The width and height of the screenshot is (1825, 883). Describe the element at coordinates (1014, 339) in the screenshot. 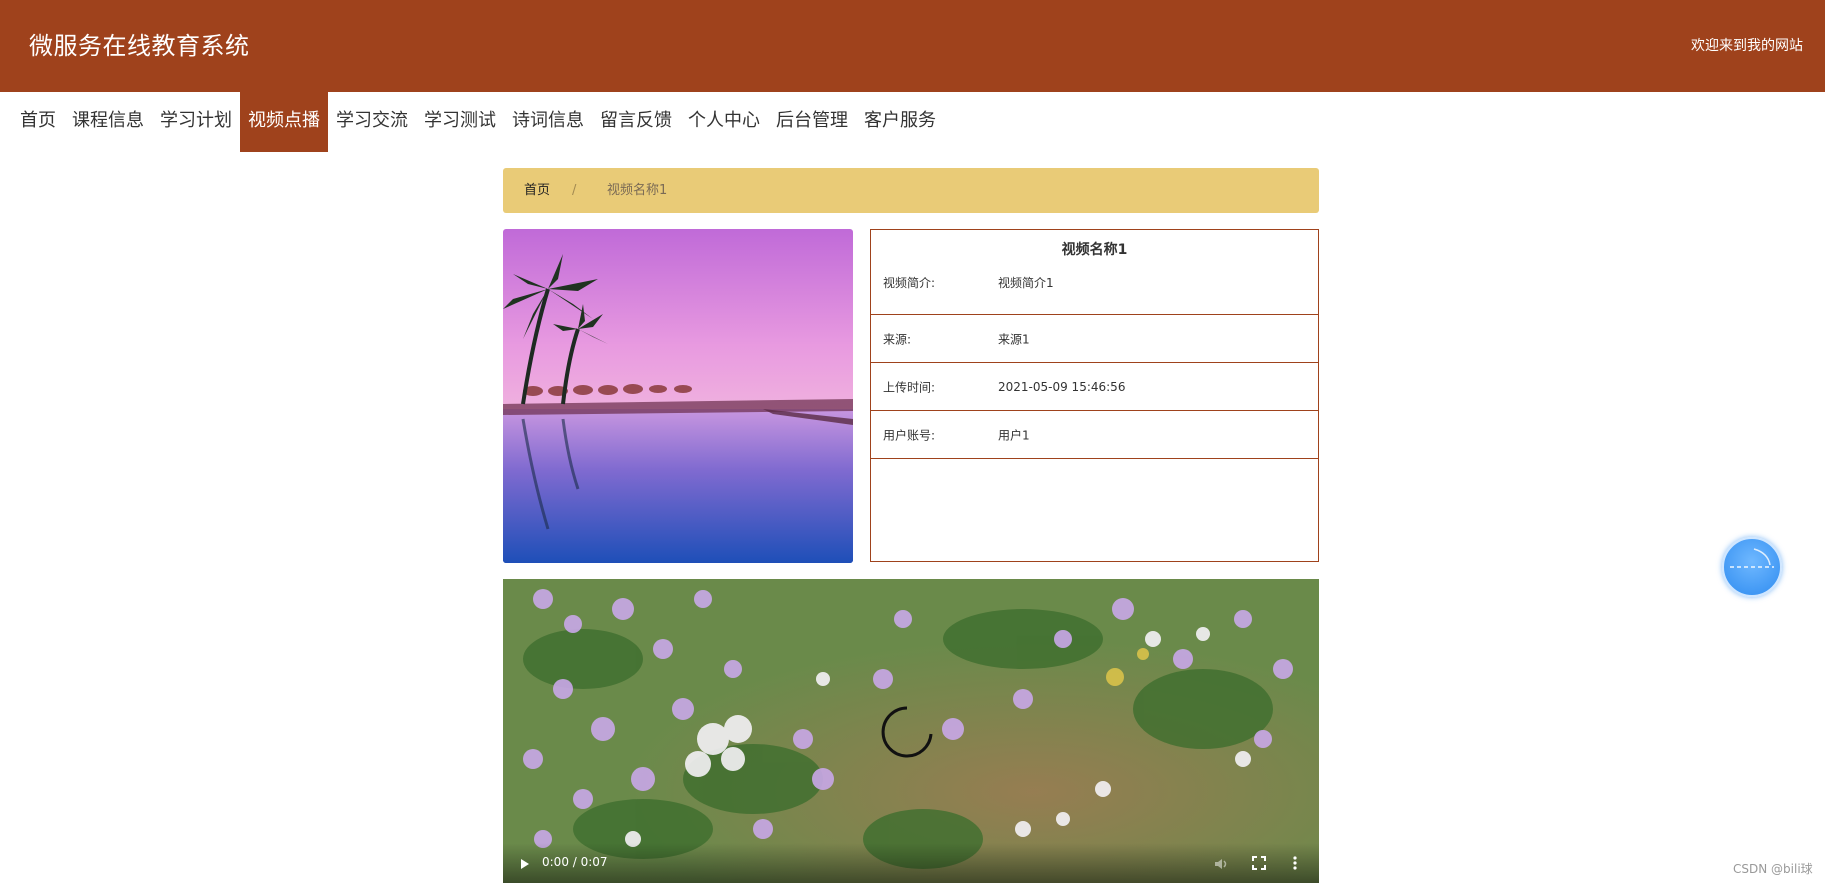

I see `detail-value-source: 来源1` at that location.